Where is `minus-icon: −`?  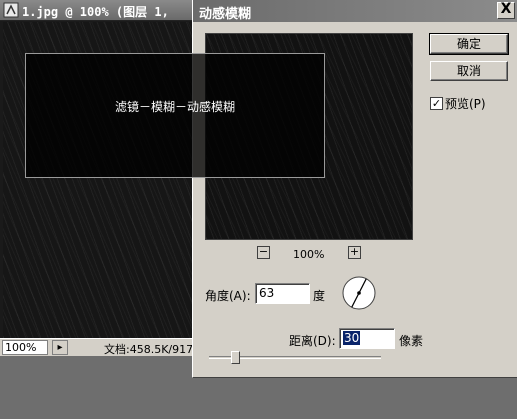
minus-icon: − is located at coordinates (263, 251).